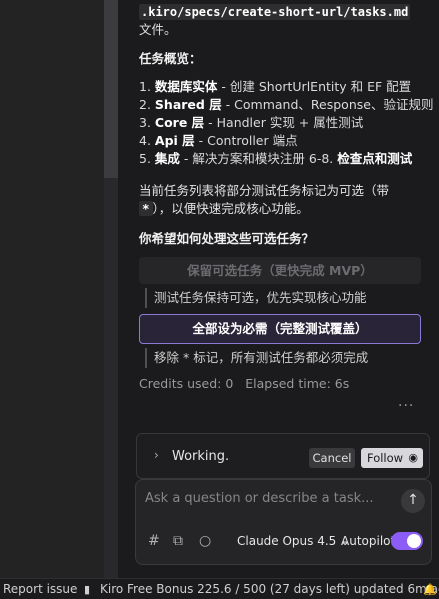 The image size is (439, 599). What do you see at coordinates (280, 329) in the screenshot?
I see `all-required-option: 全部设为必需（完整测试覆盖）` at bounding box center [280, 329].